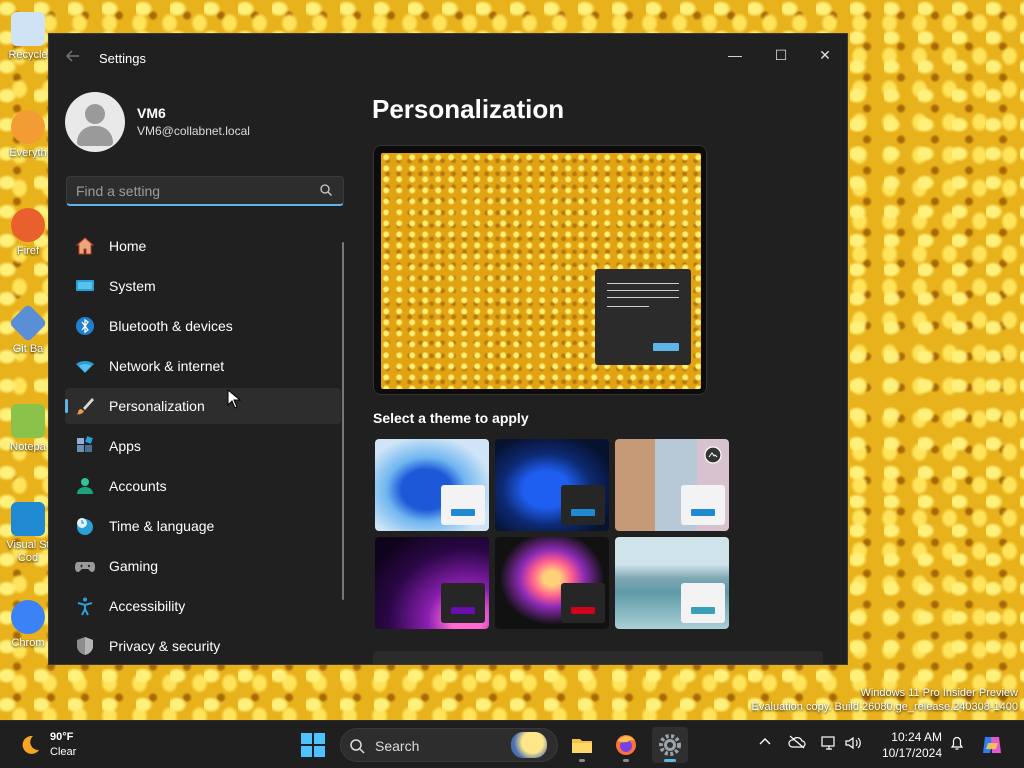  What do you see at coordinates (132, 286) in the screenshot?
I see `sidebar-item-label: System` at bounding box center [132, 286].